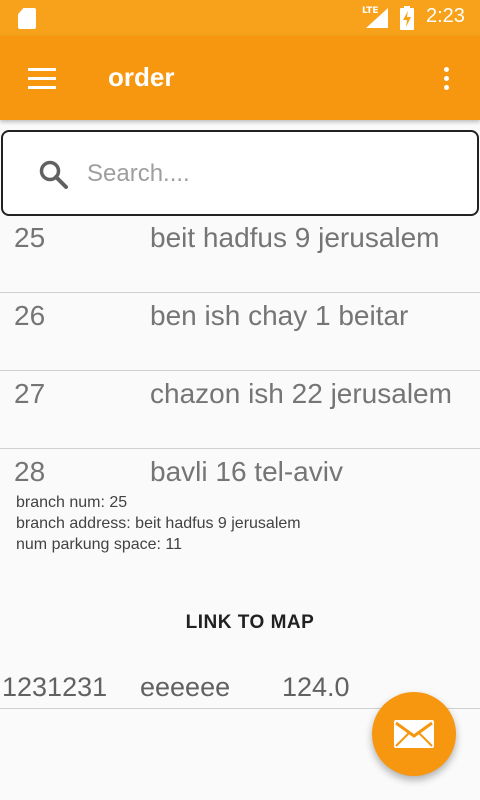 This screenshot has height=800, width=480. What do you see at coordinates (240, 623) in the screenshot?
I see `link-to-map-button: LINK TO MAP` at bounding box center [240, 623].